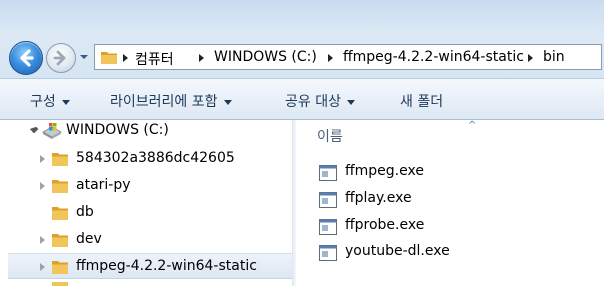 The width and height of the screenshot is (604, 286). What do you see at coordinates (146, 186) in the screenshot?
I see `tree-item-folder: atari-py` at bounding box center [146, 186].